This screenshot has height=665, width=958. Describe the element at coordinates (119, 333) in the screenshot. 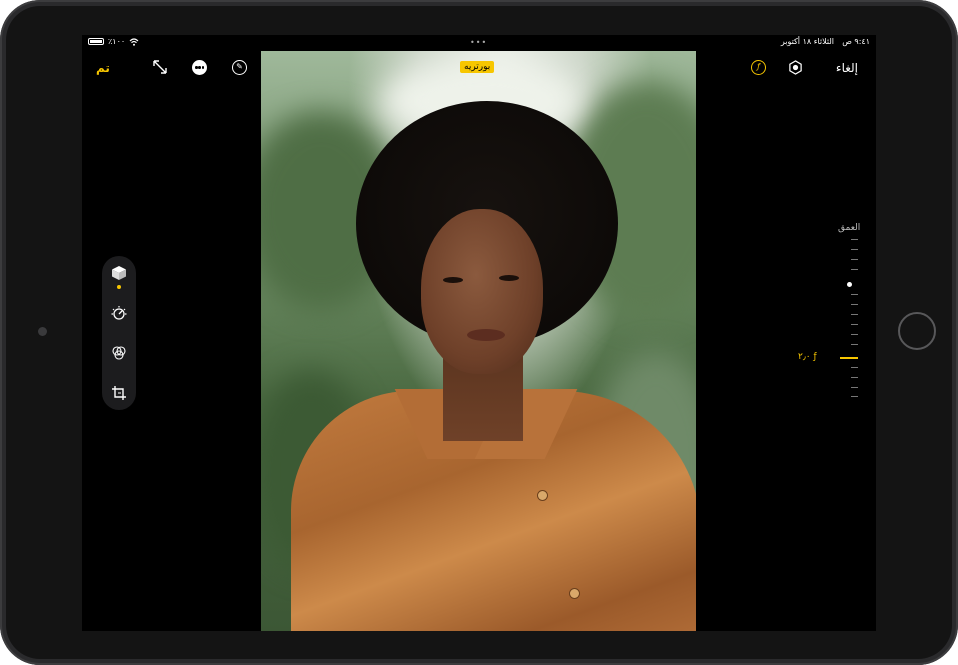

I see `edit-mode-toolbar` at that location.